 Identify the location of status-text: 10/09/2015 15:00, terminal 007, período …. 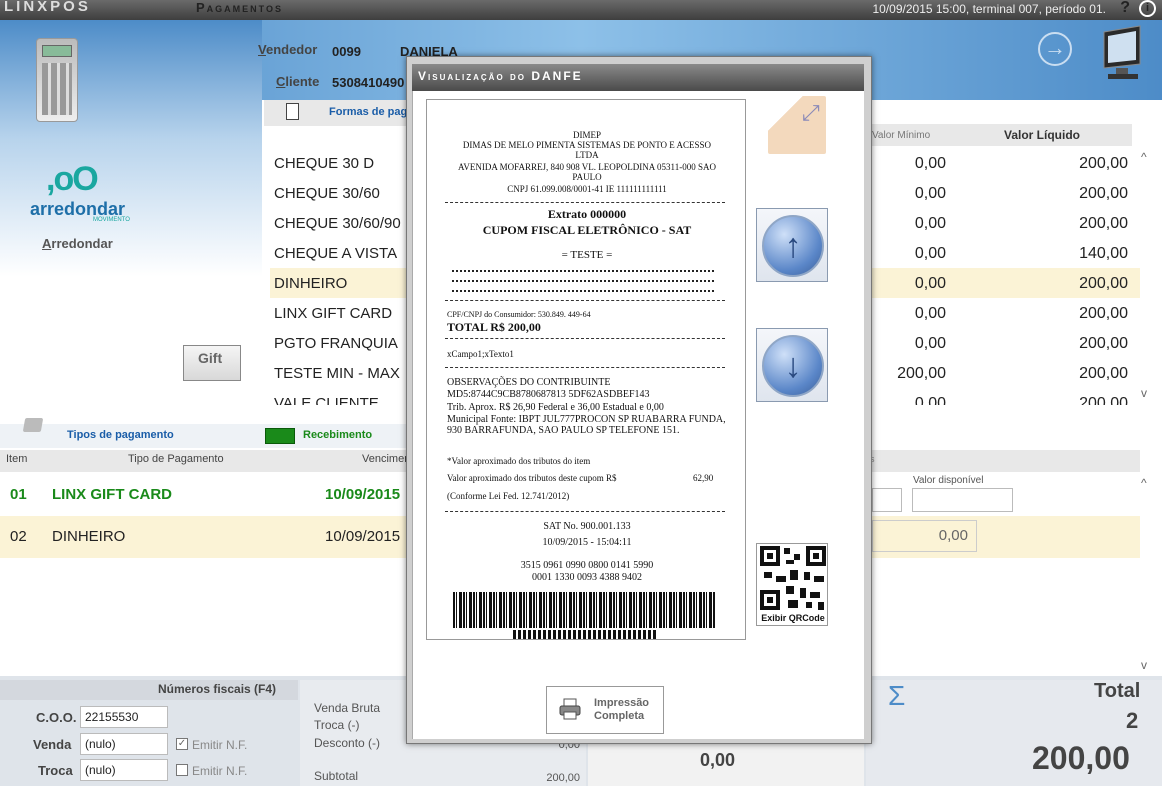
(989, 9).